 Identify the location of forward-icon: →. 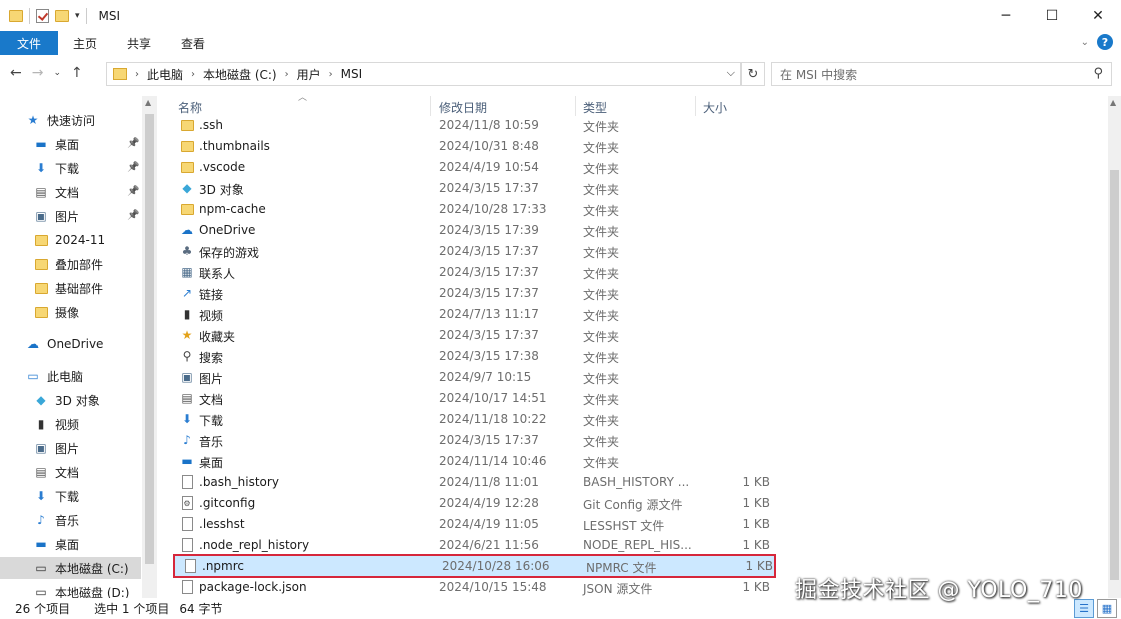
(38, 73).